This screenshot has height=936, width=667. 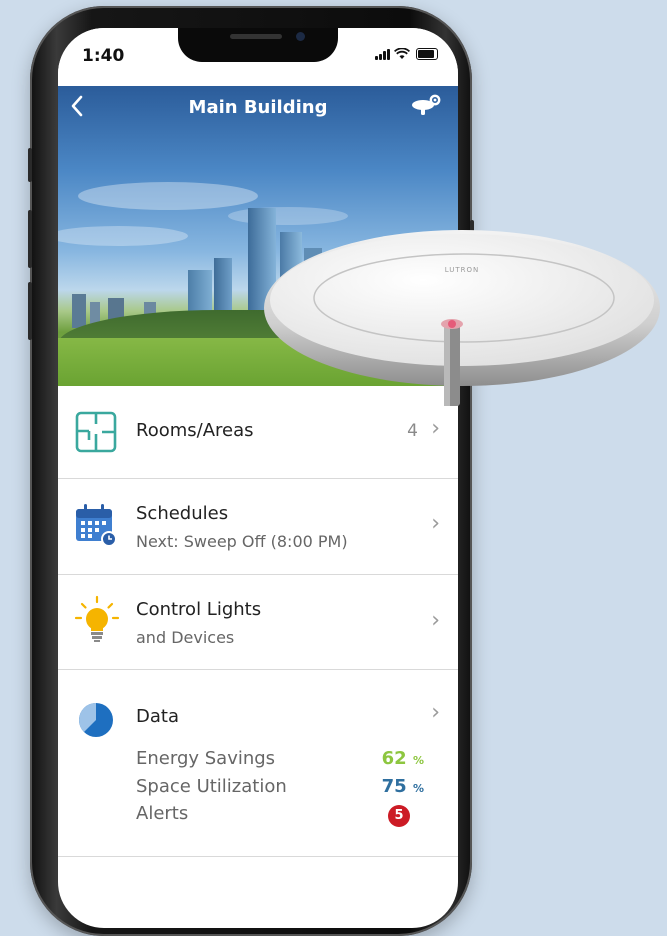 What do you see at coordinates (242, 541) in the screenshot?
I see `menu-subtitle: Next: Sweep Off (8:00 PM)` at bounding box center [242, 541].